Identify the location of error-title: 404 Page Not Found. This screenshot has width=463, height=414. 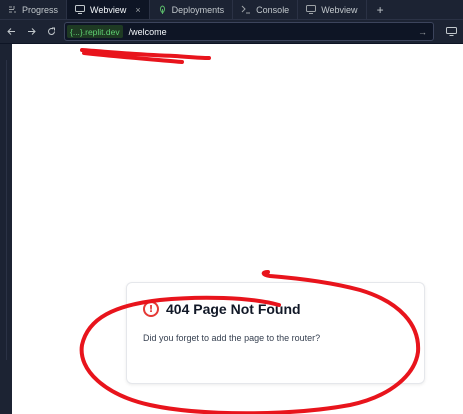
(233, 309).